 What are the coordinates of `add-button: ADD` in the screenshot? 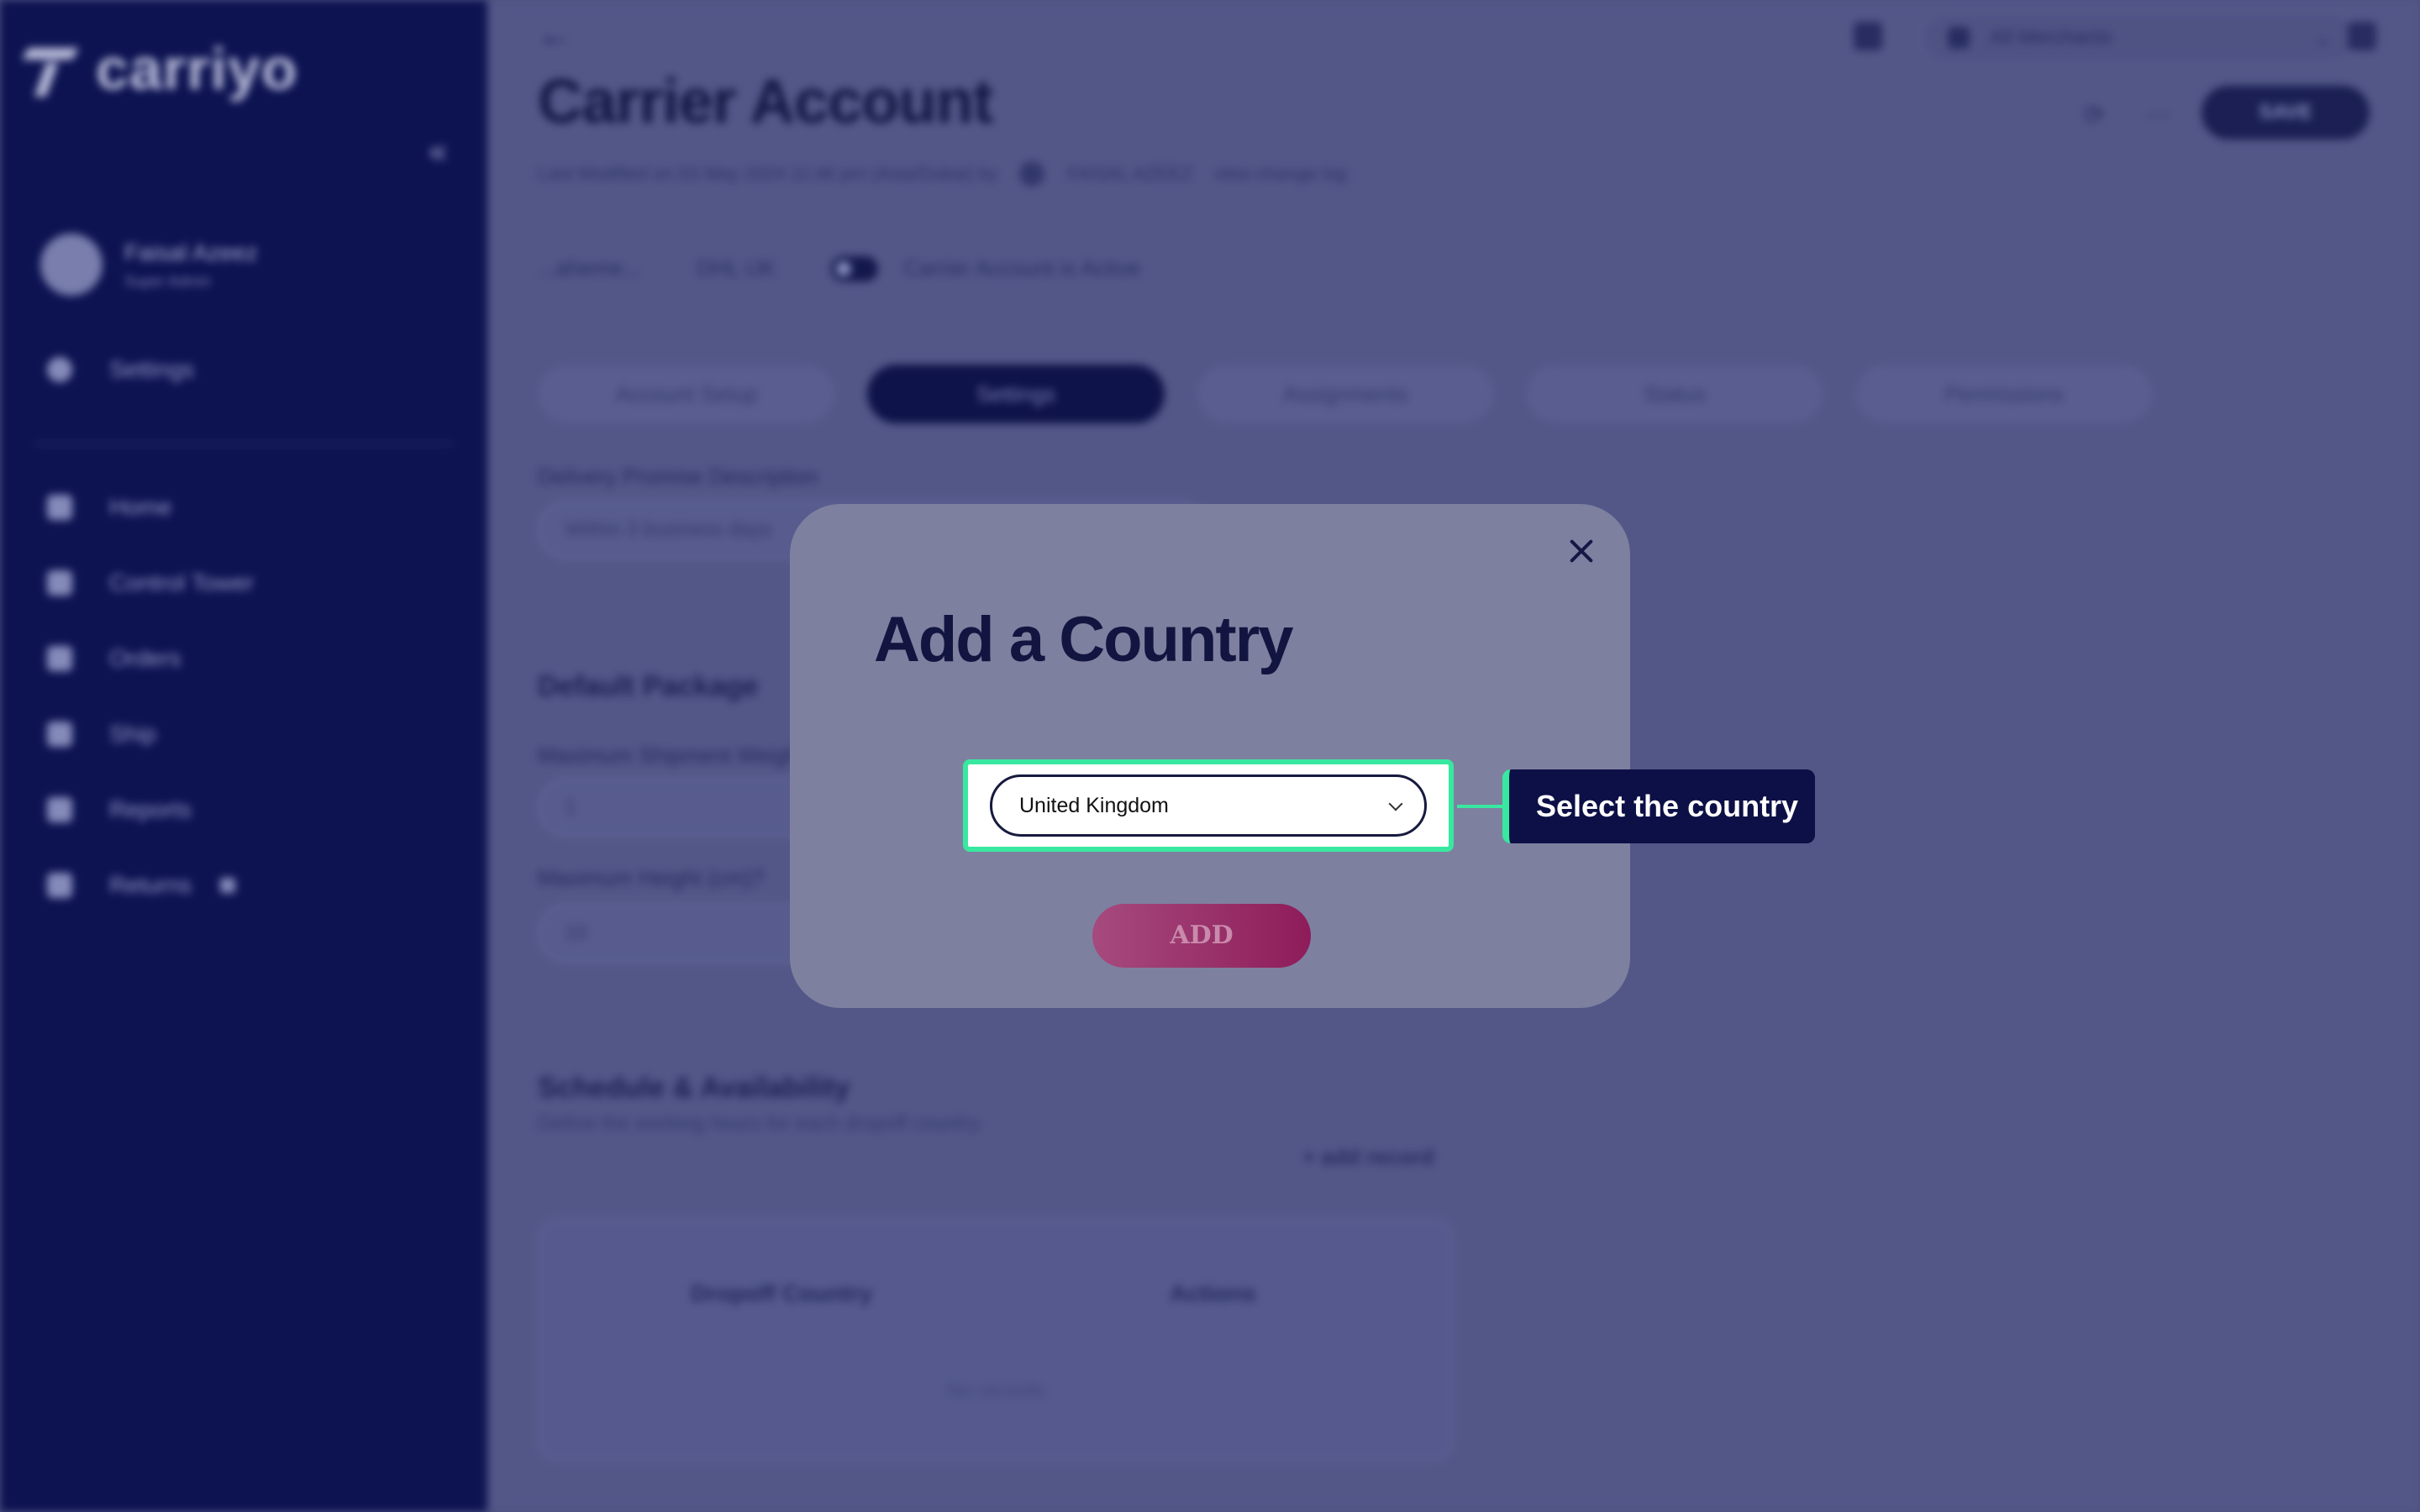 It's located at (1201, 936).